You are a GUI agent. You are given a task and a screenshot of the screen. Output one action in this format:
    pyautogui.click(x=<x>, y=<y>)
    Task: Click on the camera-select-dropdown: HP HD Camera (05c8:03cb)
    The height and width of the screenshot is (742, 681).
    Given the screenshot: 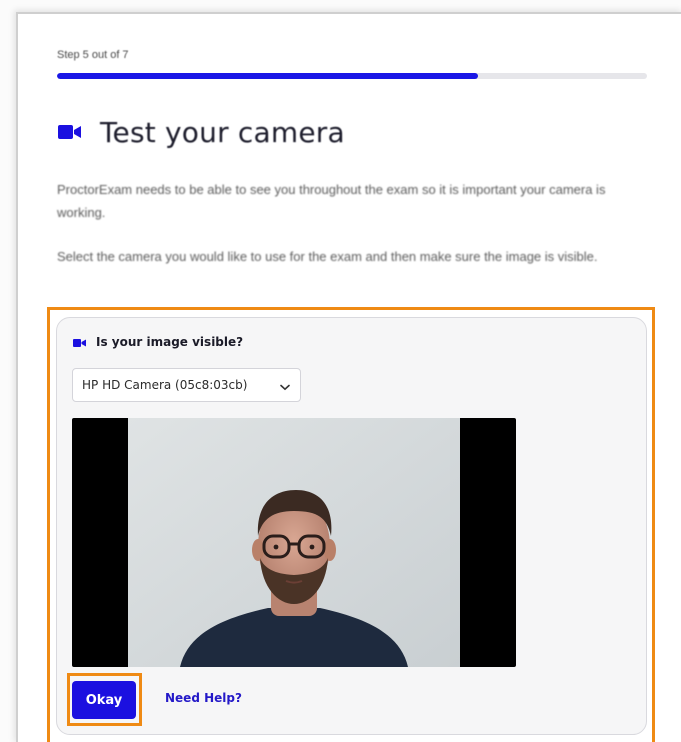 What is the action you would take?
    pyautogui.click(x=186, y=385)
    